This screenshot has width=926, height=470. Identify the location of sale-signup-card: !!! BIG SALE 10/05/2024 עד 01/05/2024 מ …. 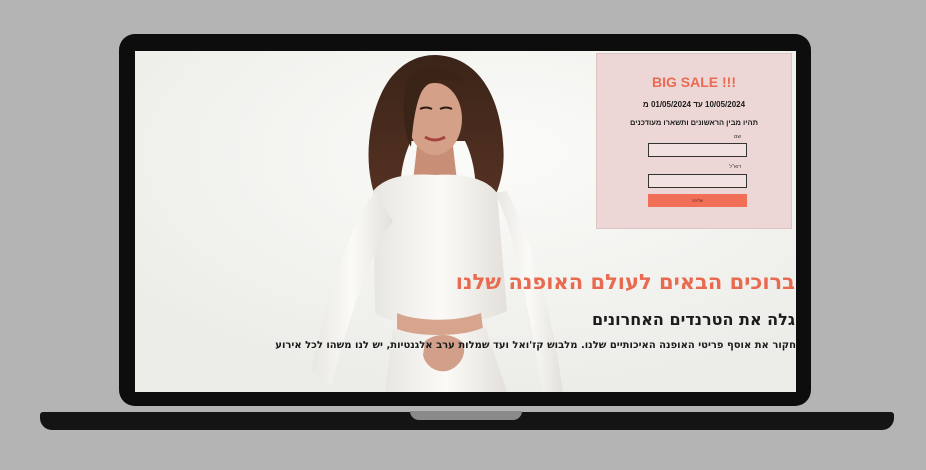
(694, 141).